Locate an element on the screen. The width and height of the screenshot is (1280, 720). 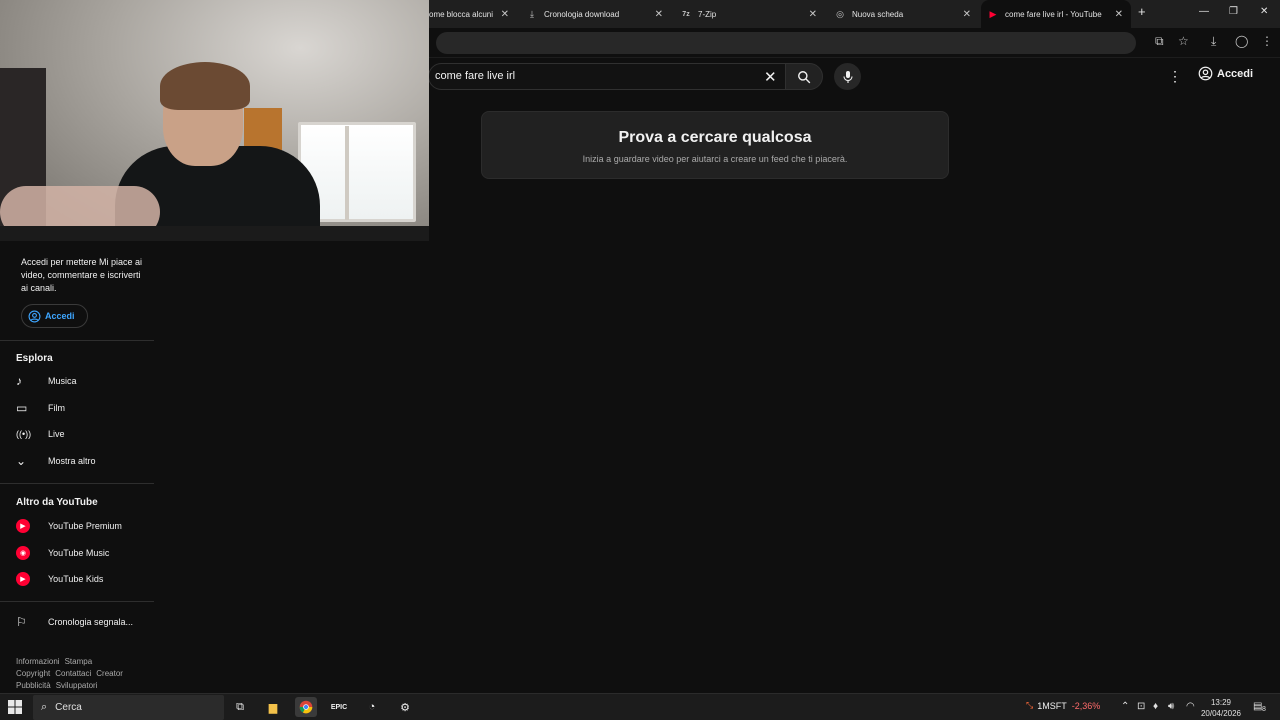
tab-blocca: ome blocca alcuni ✕ is located at coordinates (473, 14).